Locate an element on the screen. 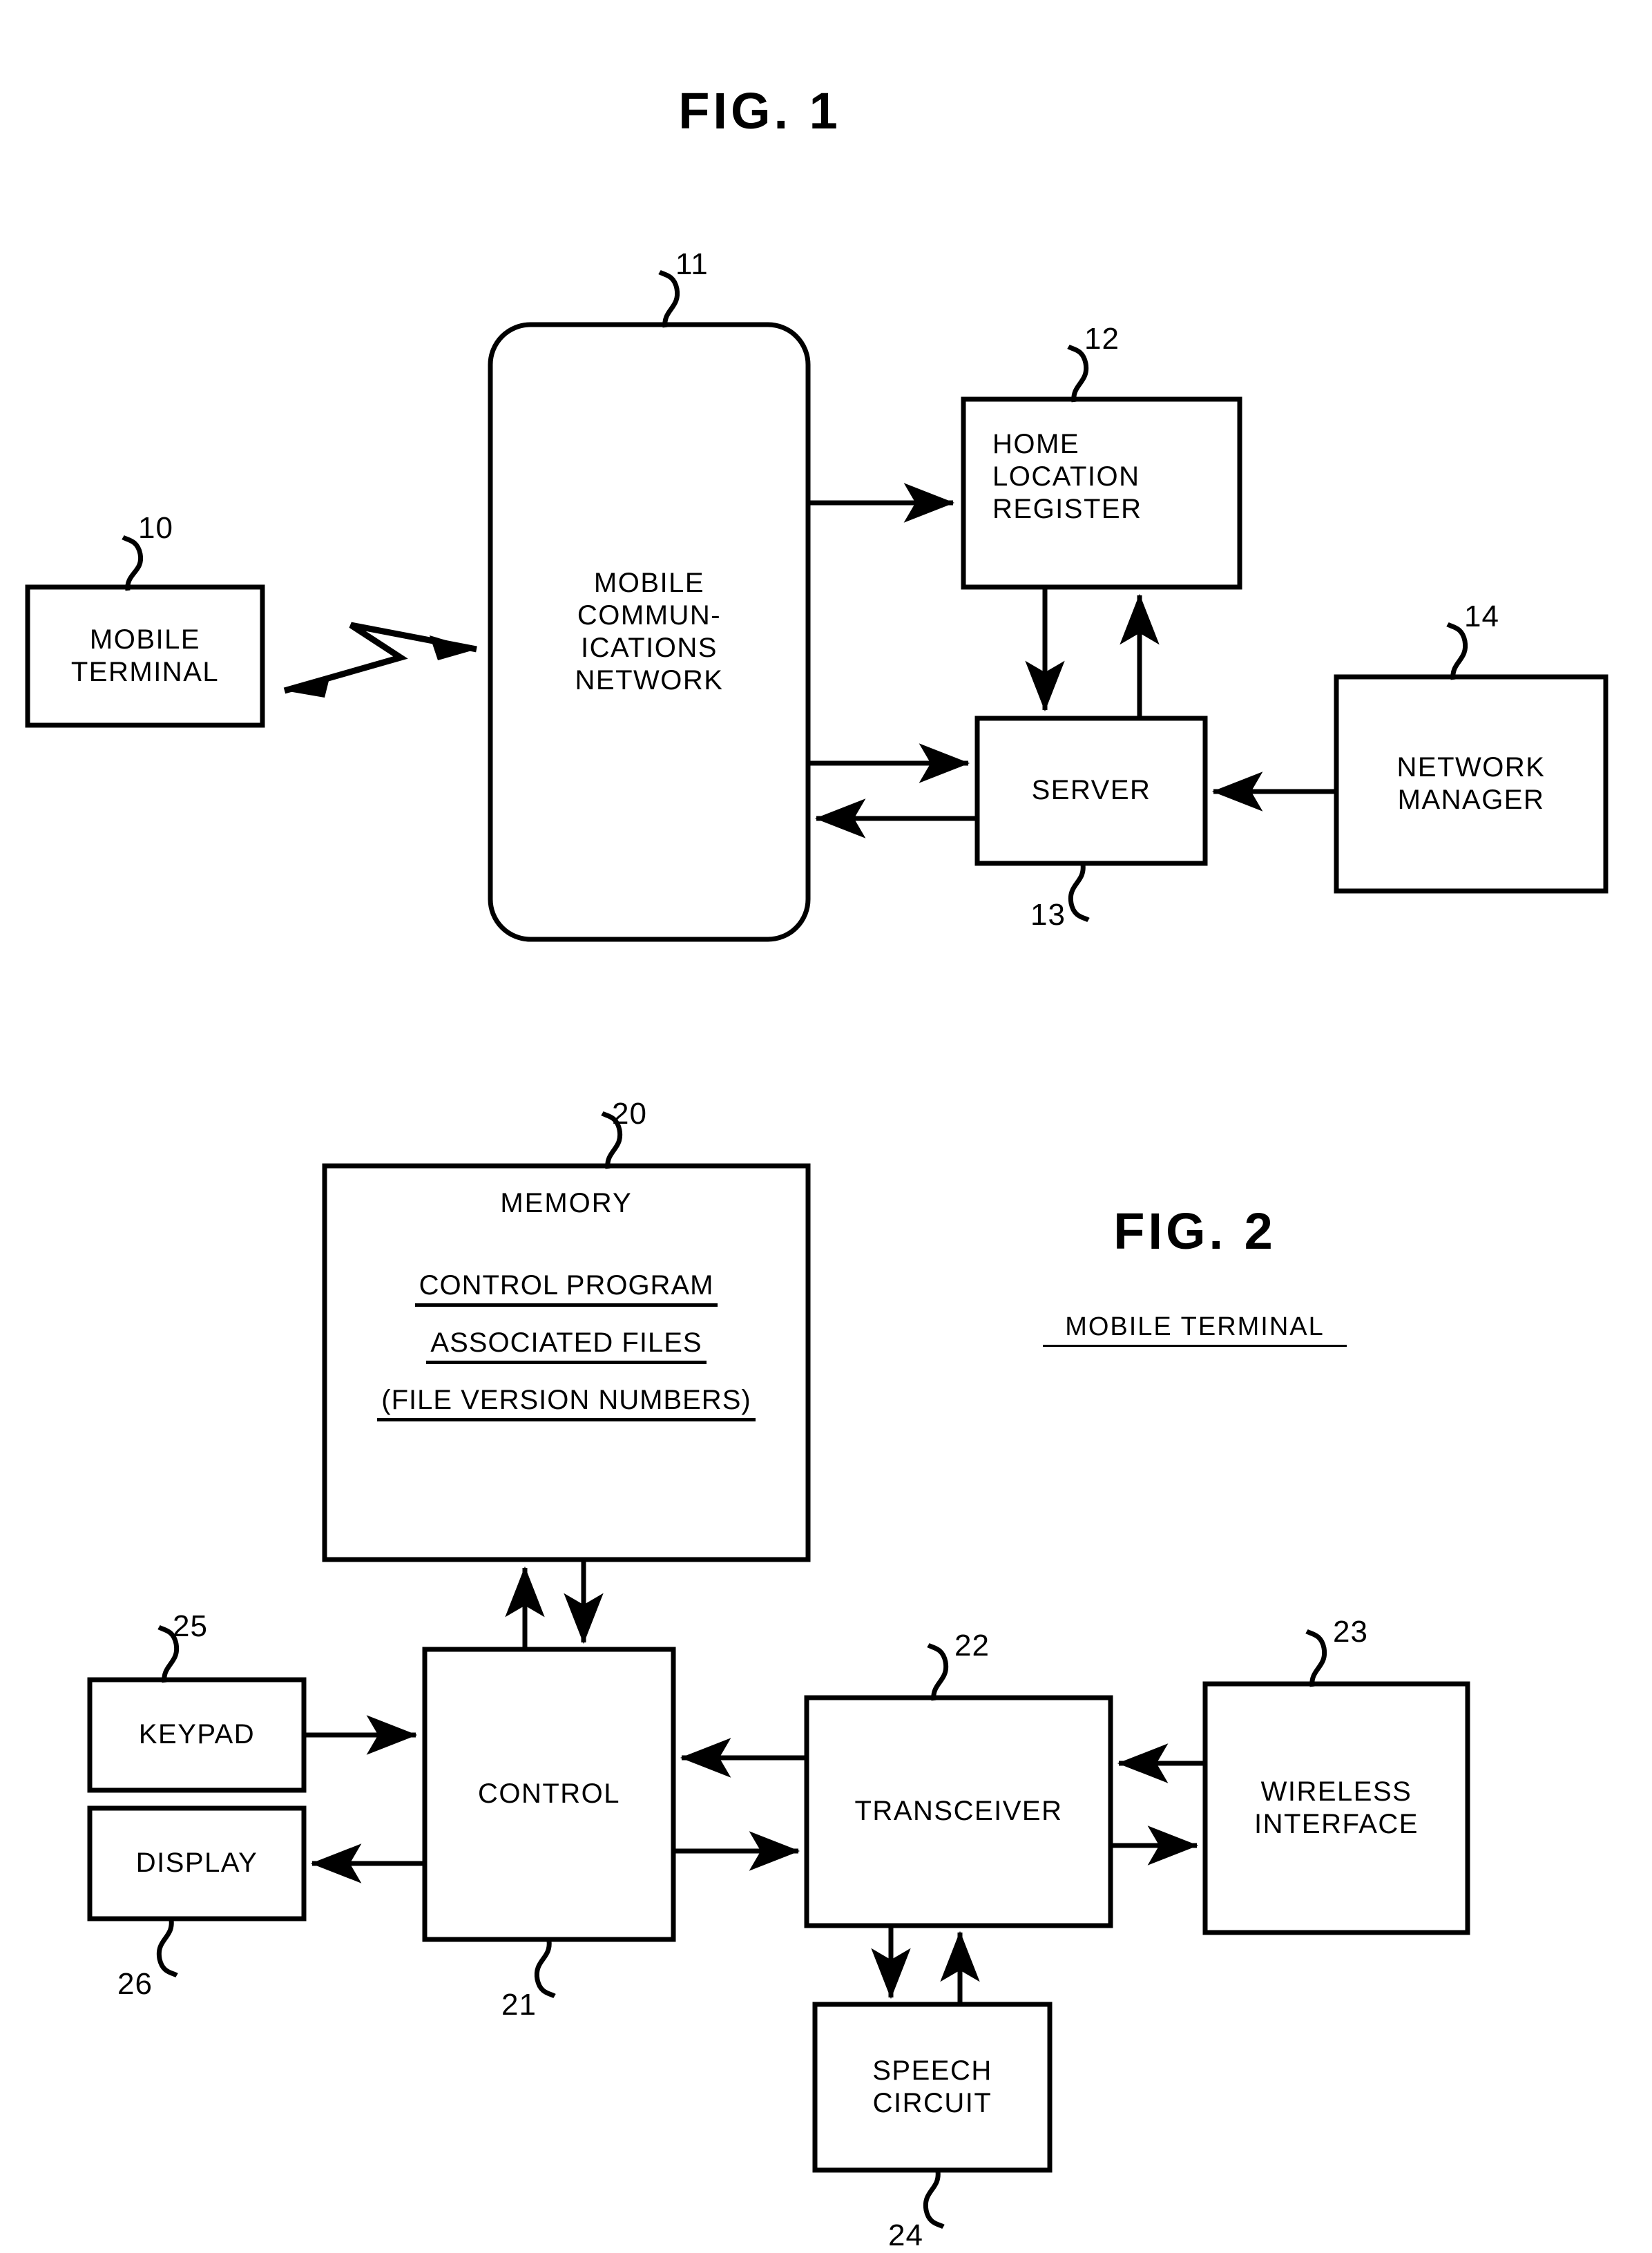 The height and width of the screenshot is (2253, 1652). figure-2-subtitle: MOBILE TERMINAL is located at coordinates (1195, 1329).